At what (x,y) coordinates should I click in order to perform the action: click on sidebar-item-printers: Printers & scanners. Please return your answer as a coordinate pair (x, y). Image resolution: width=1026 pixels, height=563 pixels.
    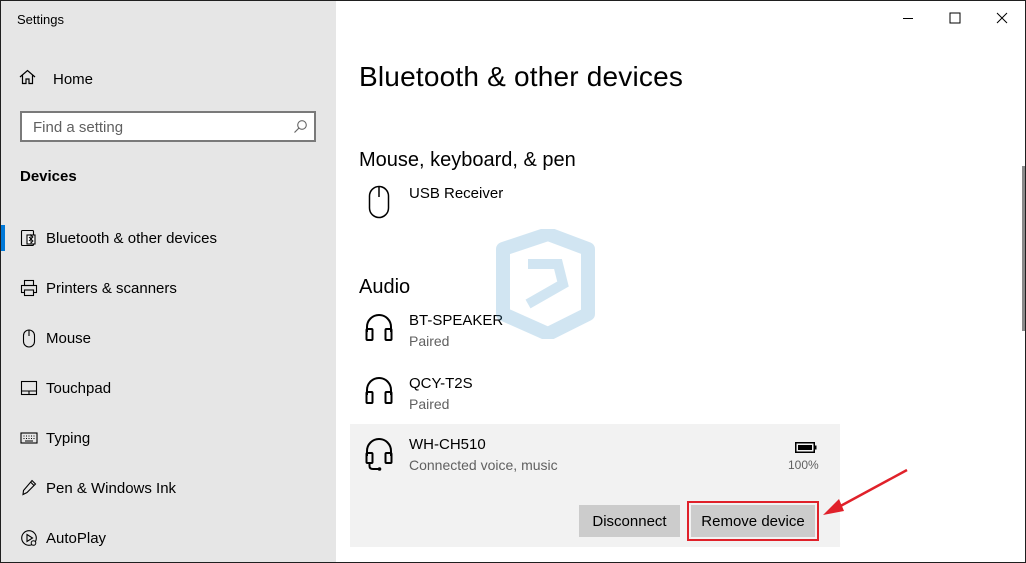
    Looking at the image, I should click on (168, 288).